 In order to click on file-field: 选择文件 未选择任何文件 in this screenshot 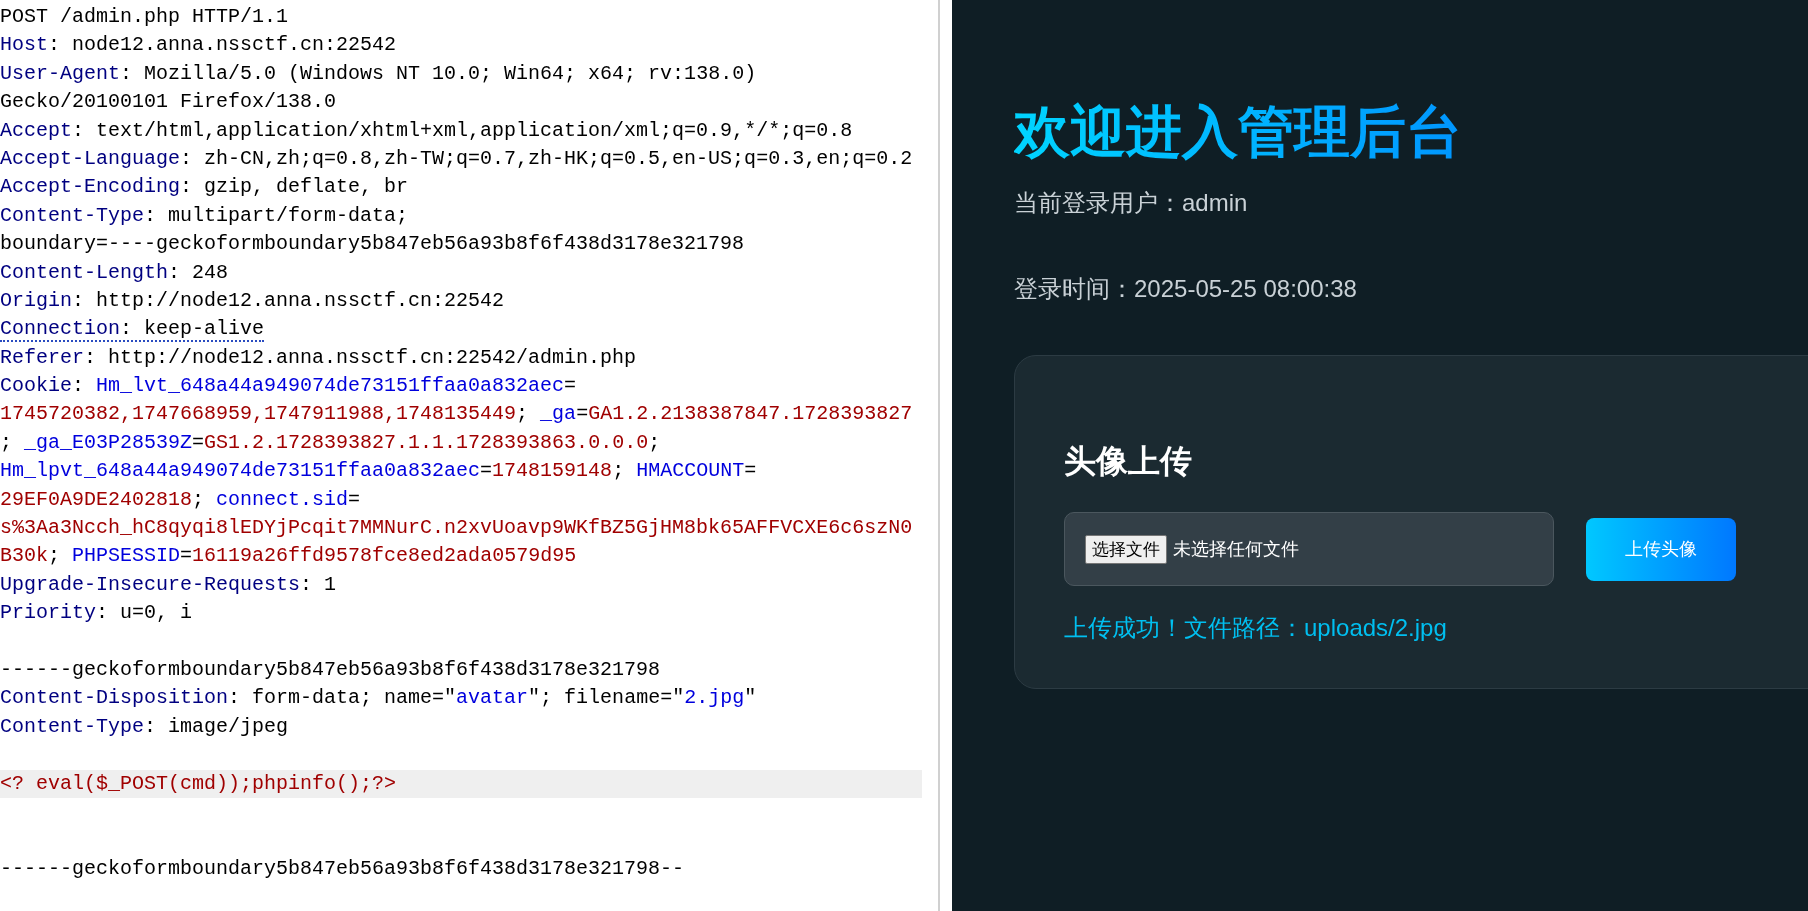, I will do `click(1309, 549)`.